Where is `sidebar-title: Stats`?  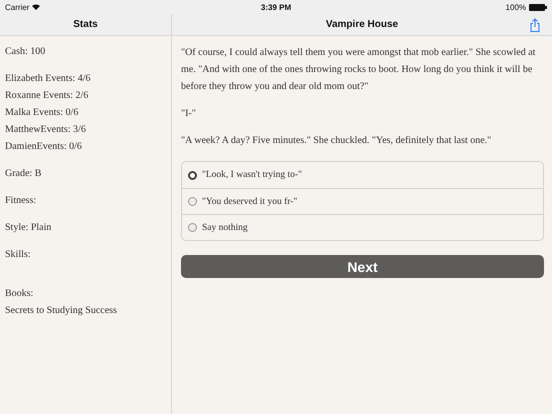
sidebar-title: Stats is located at coordinates (85, 24).